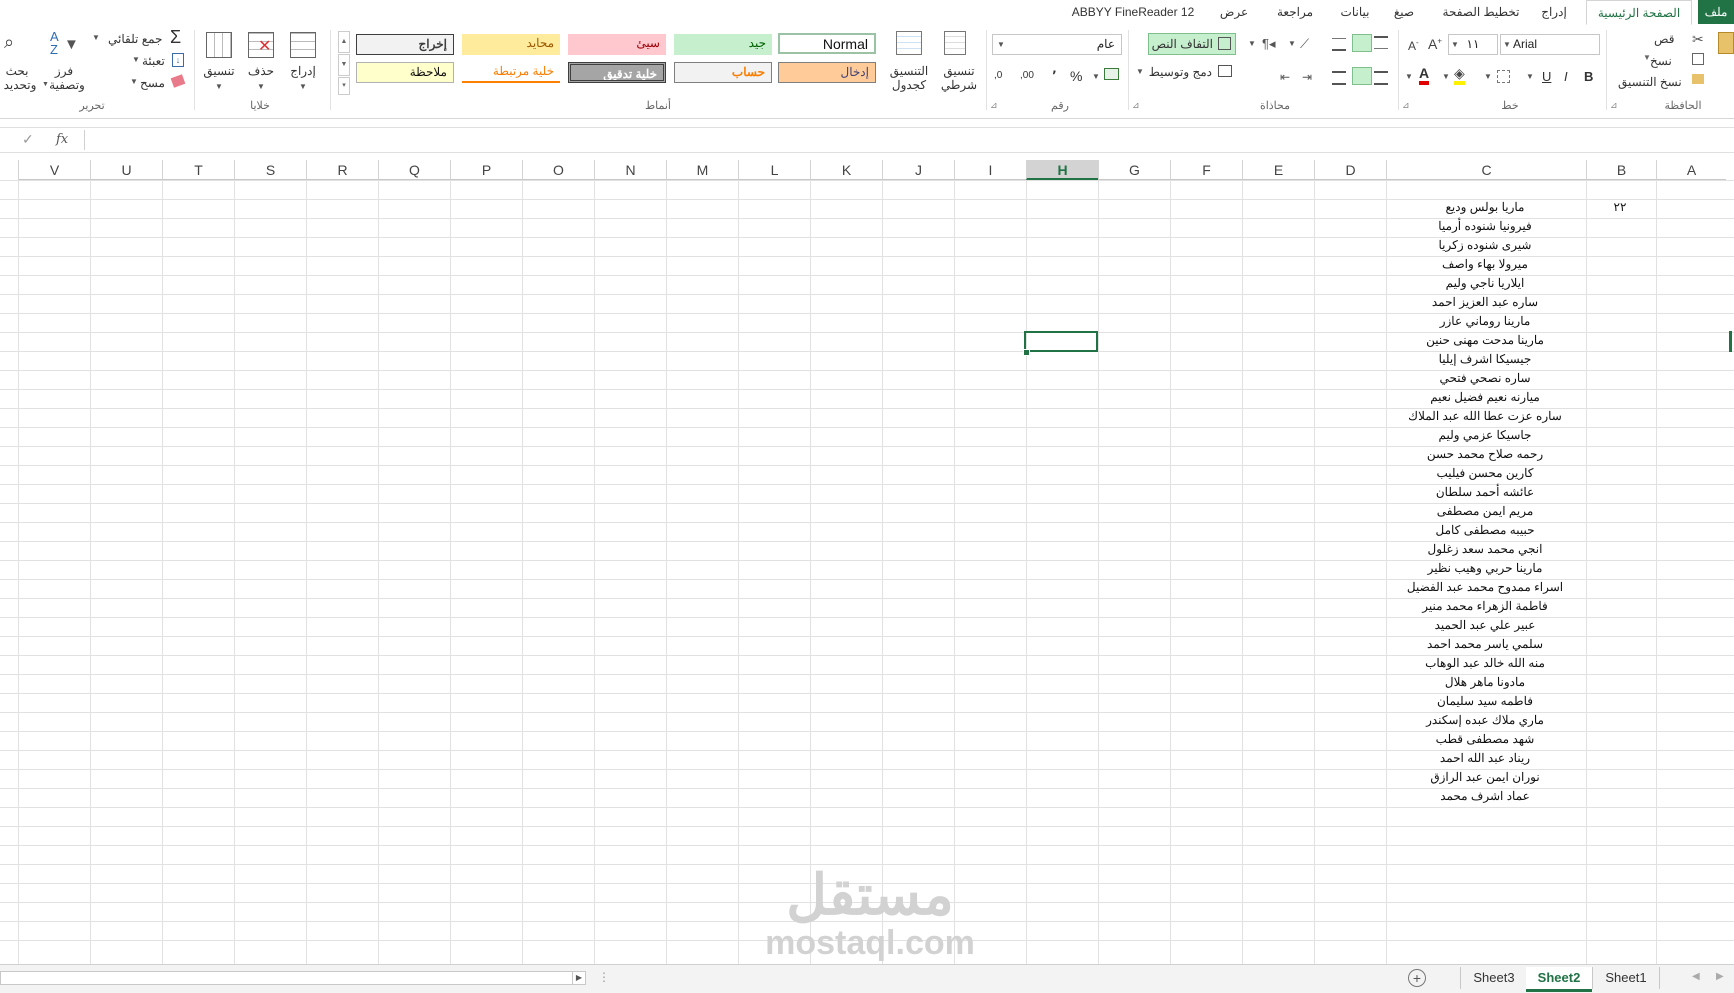 The image size is (1734, 993). What do you see at coordinates (1664, 39) in the screenshot?
I see `cut-button: قص` at bounding box center [1664, 39].